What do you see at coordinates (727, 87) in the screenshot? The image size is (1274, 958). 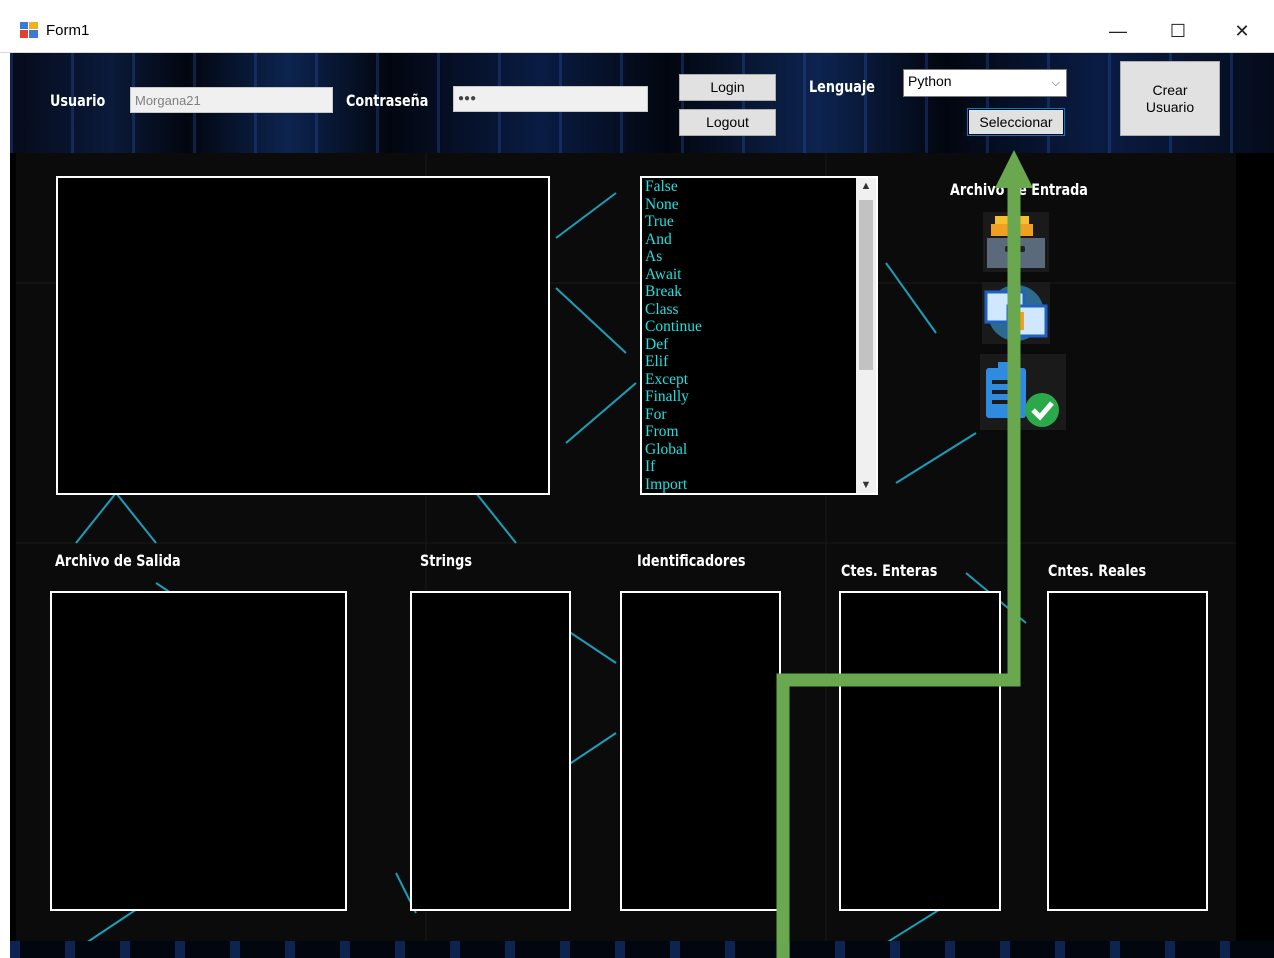 I see `login-button: Login` at bounding box center [727, 87].